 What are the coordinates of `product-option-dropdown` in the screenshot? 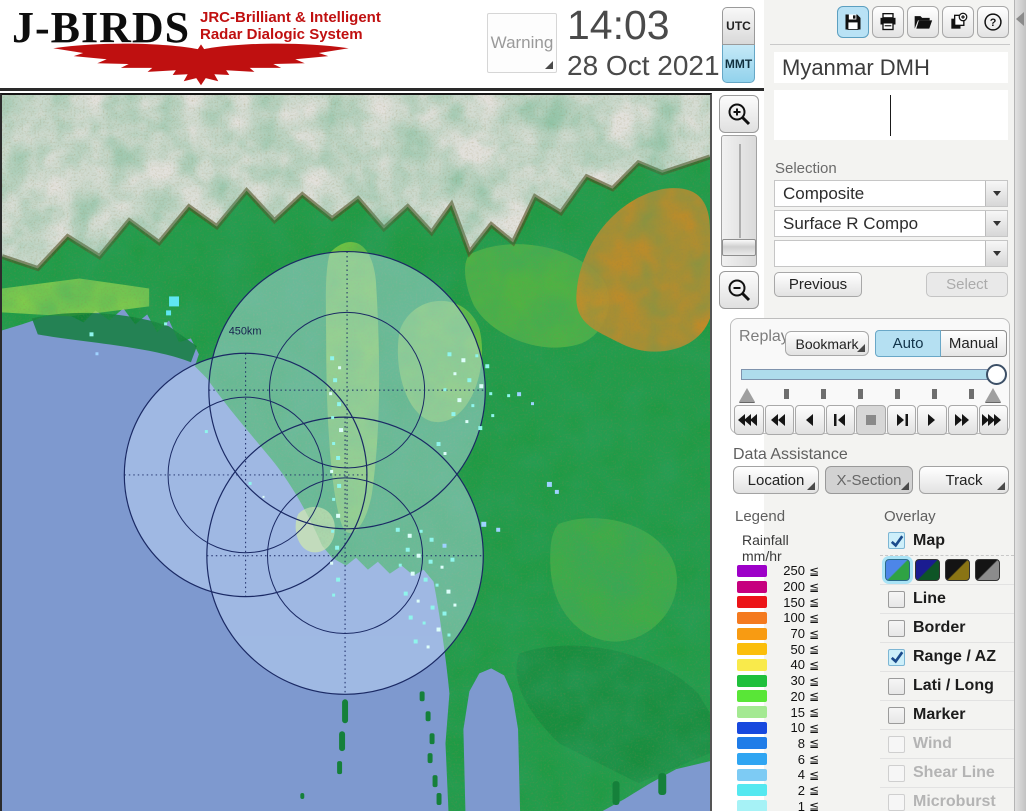 It's located at (891, 253).